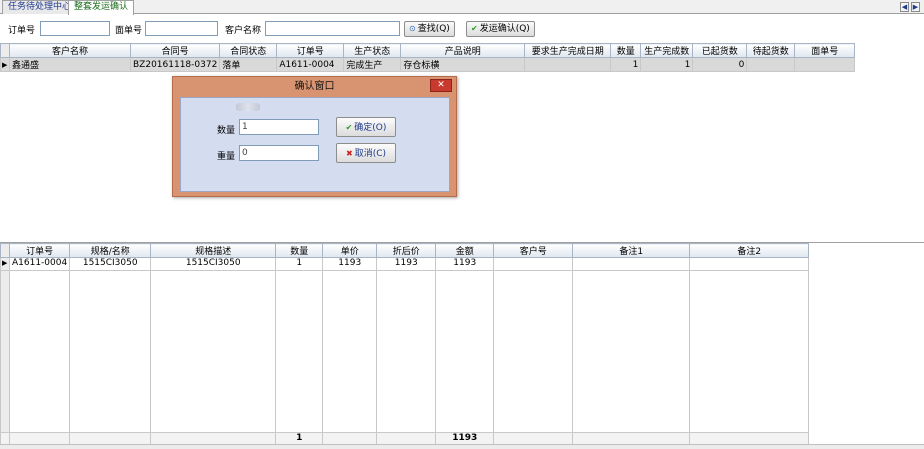 The width and height of the screenshot is (924, 449). I want to click on cancel-button: ✖ 取消(C), so click(366, 153).